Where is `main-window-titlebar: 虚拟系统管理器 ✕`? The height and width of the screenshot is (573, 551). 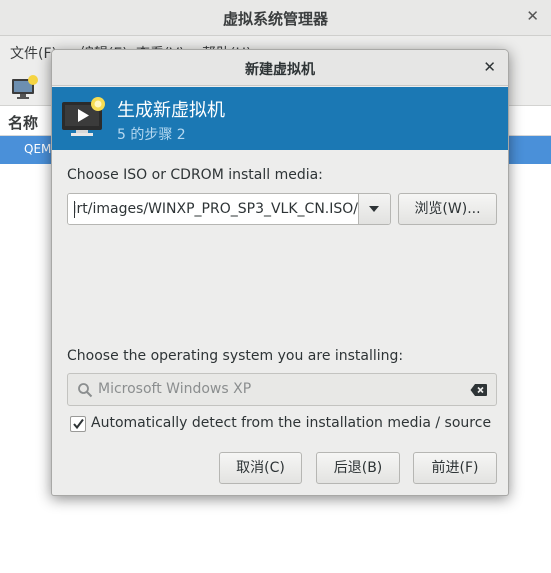
main-window-titlebar: 虚拟系统管理器 ✕ is located at coordinates (275, 18).